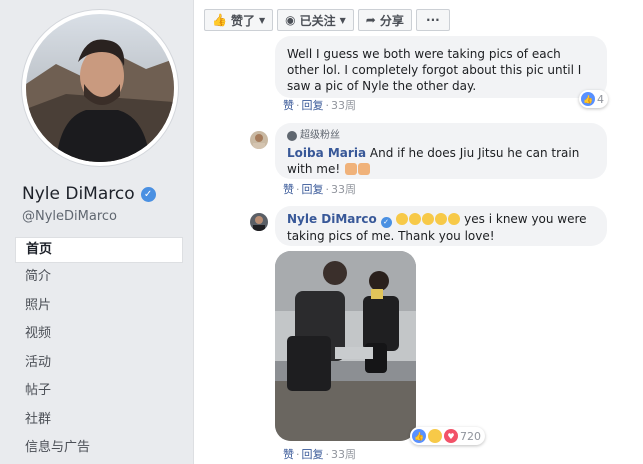  What do you see at coordinates (470, 436) in the screenshot?
I see `reaction-count: 720` at bounding box center [470, 436].